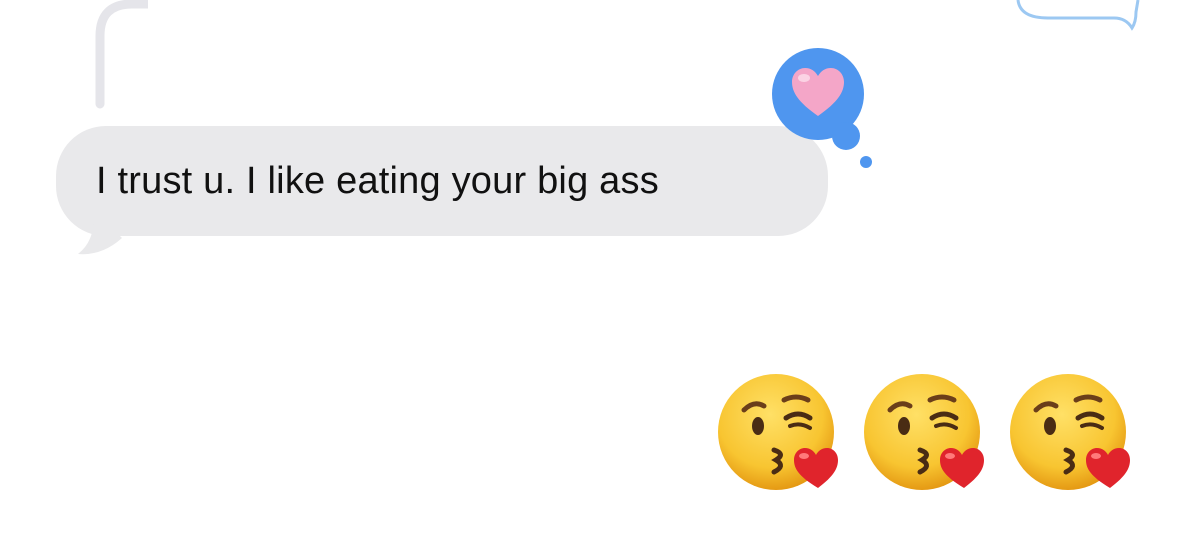  I want to click on bubble-tail, so click(100, 232).